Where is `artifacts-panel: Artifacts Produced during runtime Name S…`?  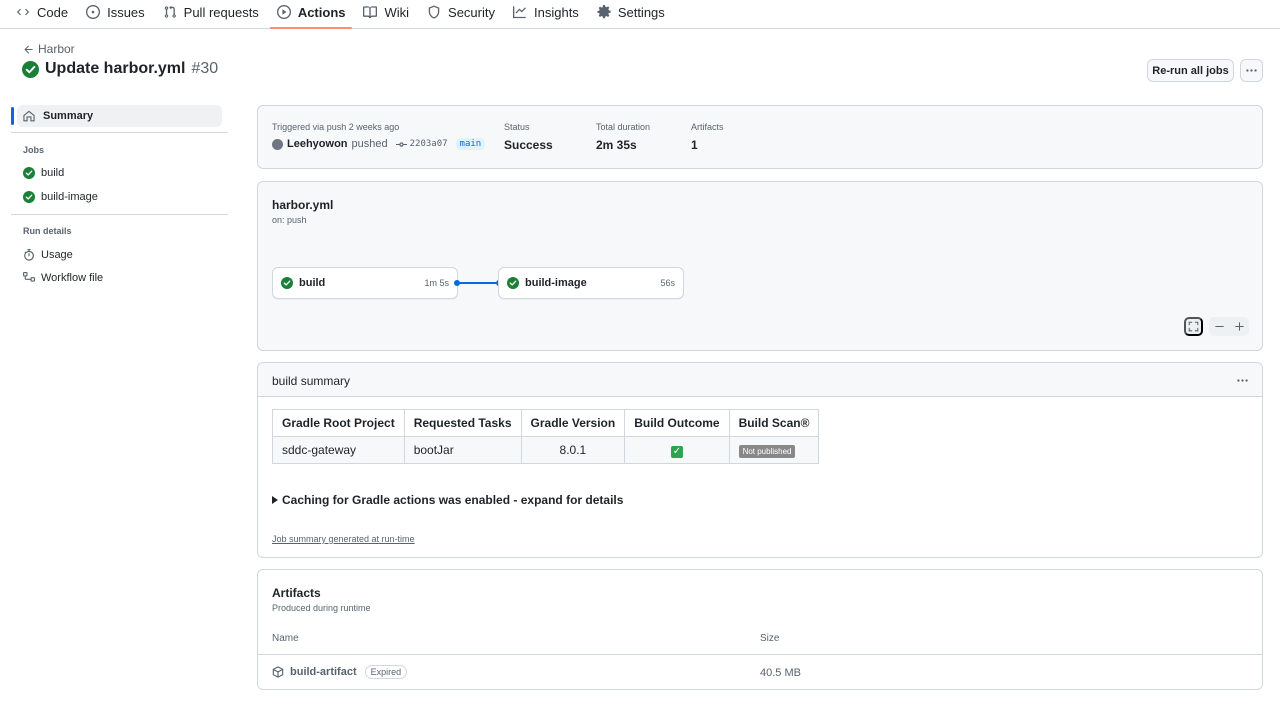
artifacts-panel: Artifacts Produced during runtime Name S… is located at coordinates (760, 629).